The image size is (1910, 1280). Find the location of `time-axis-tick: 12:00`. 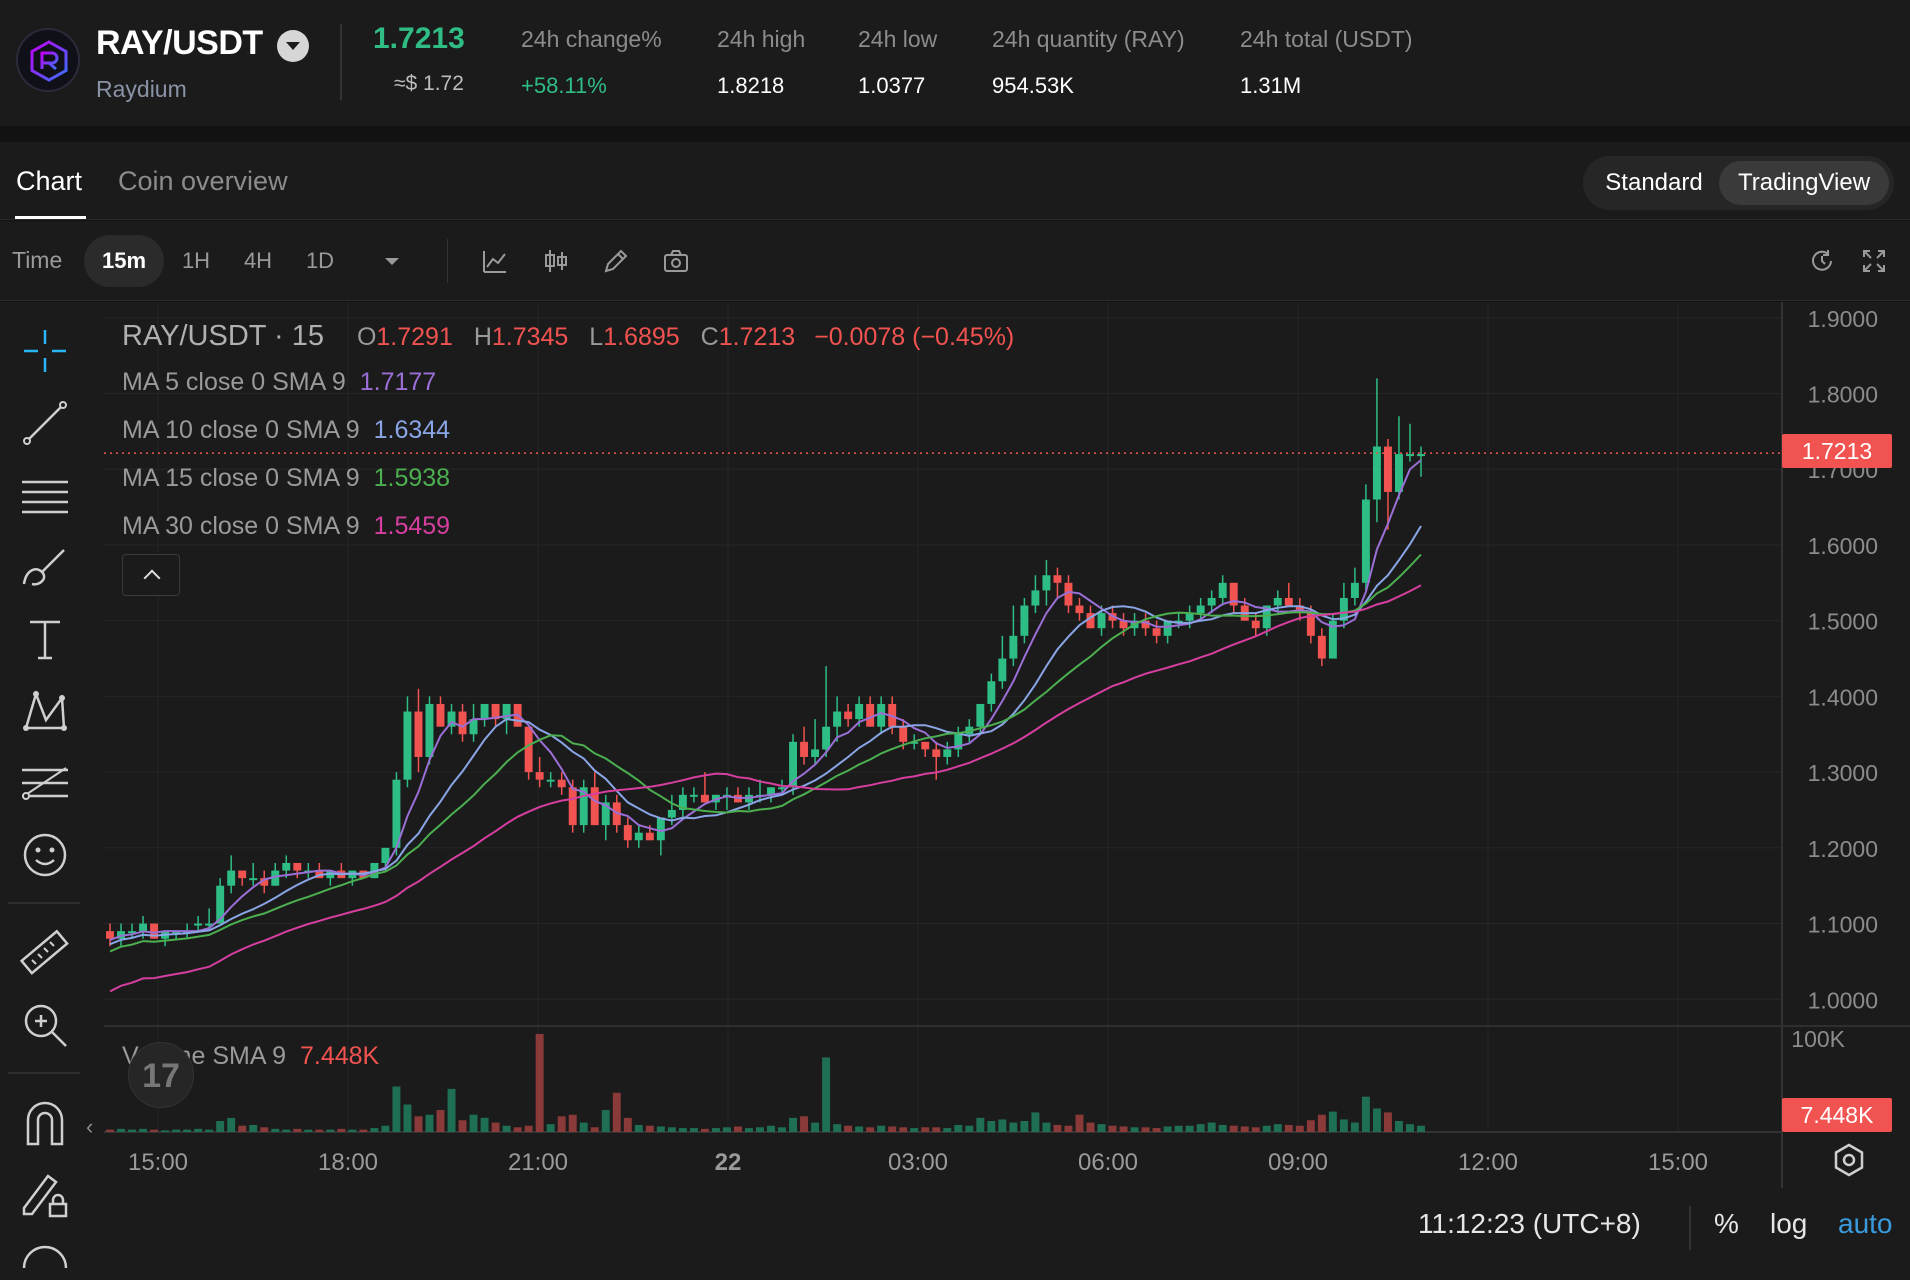

time-axis-tick: 12:00 is located at coordinates (1488, 1162).